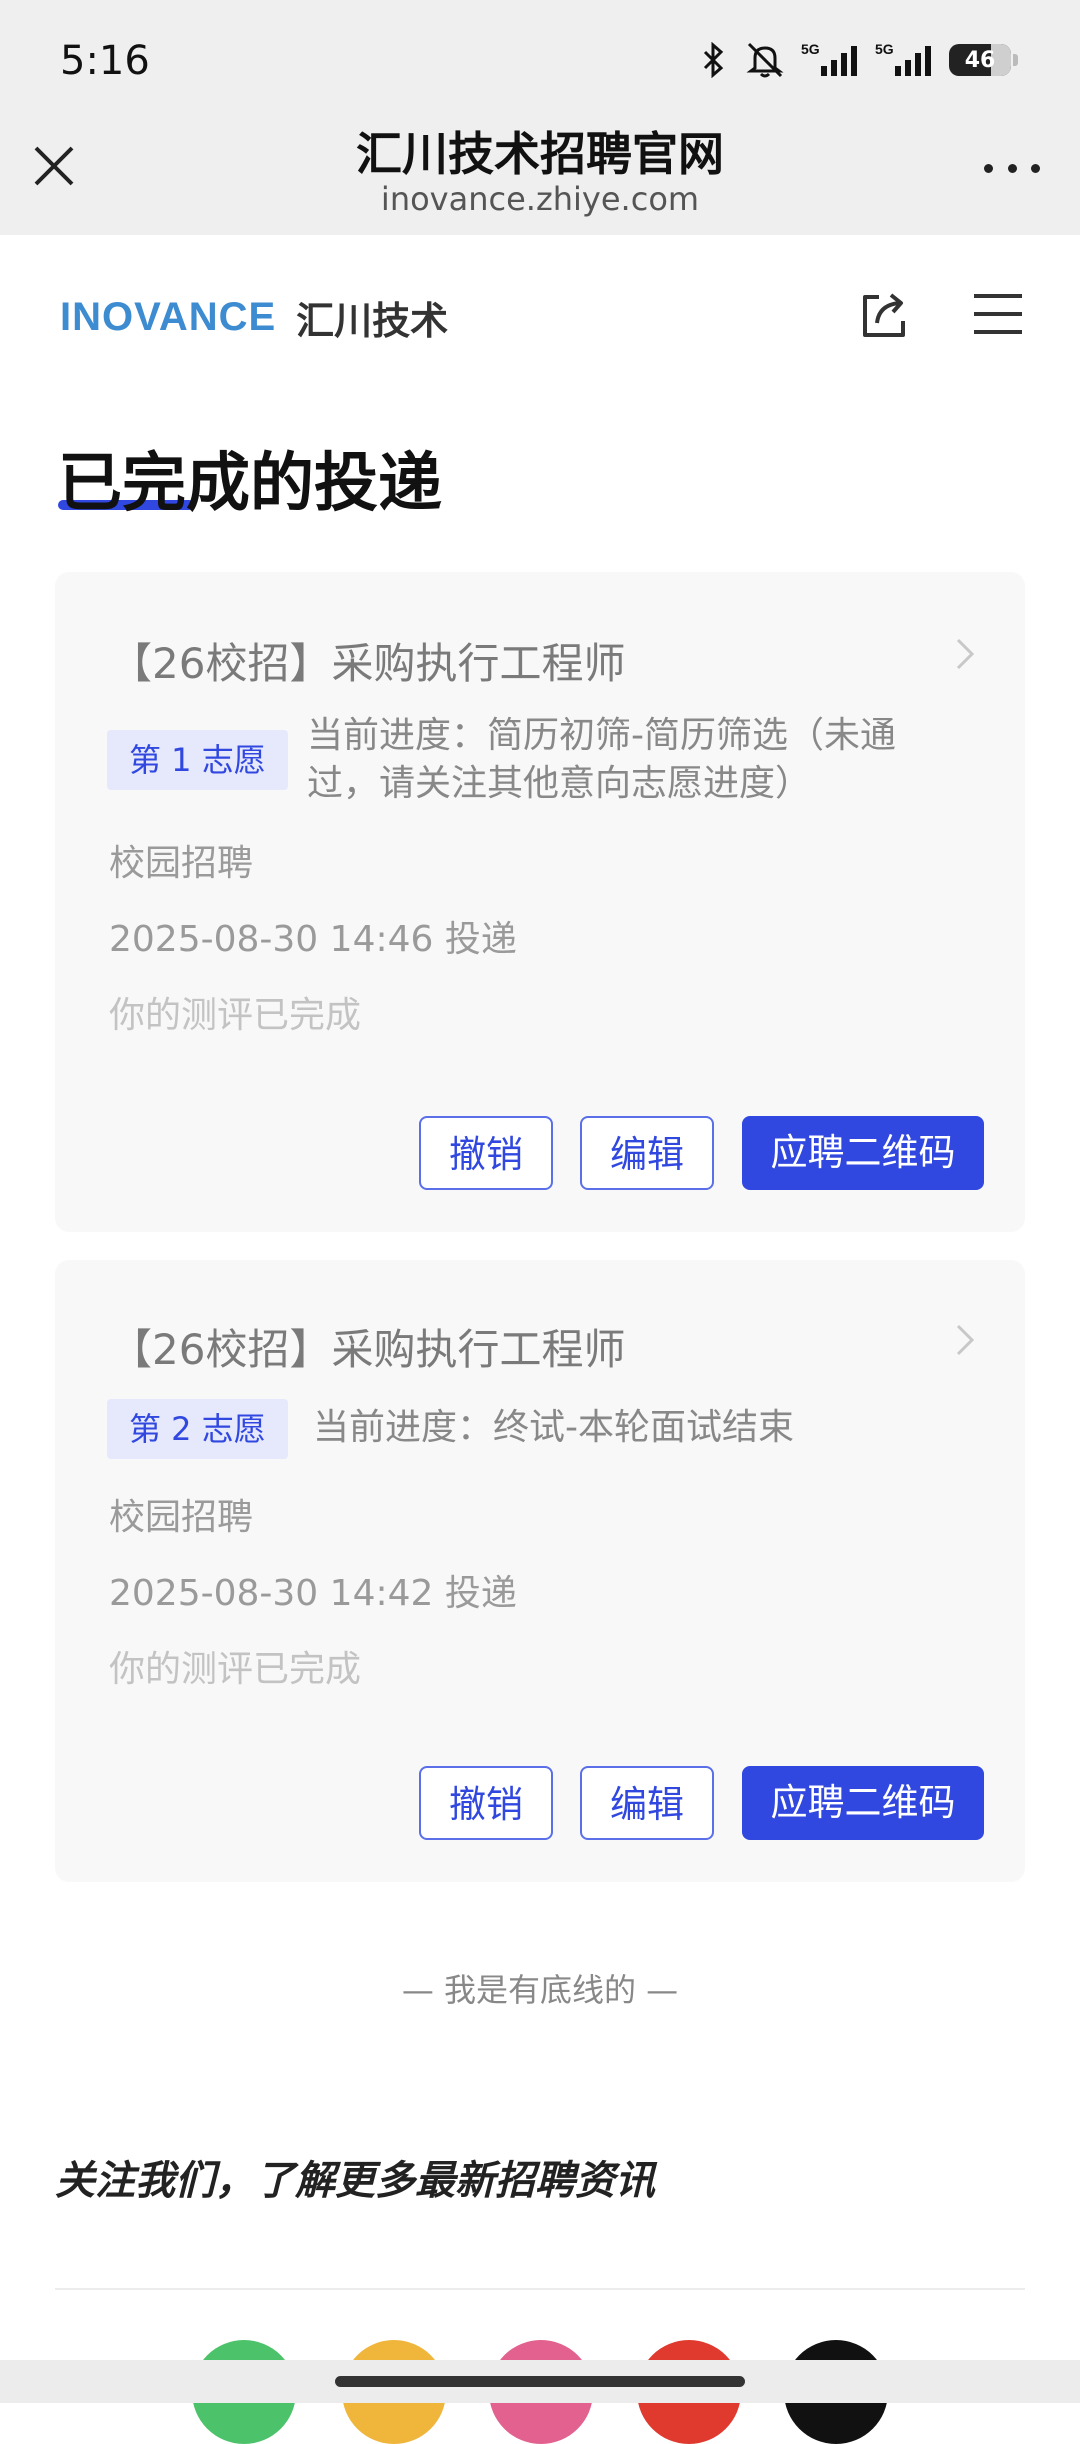 This screenshot has height=2444, width=1080. What do you see at coordinates (540, 2381) in the screenshot?
I see `home-indicator` at bounding box center [540, 2381].